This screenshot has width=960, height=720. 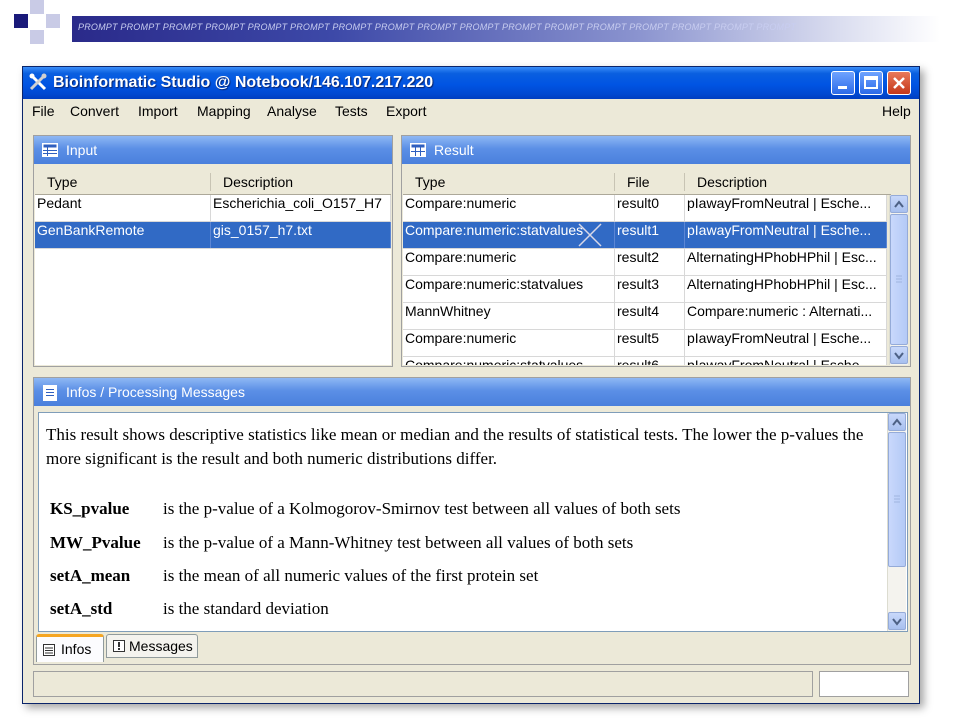 I want to click on info-panel-title: Infos / Processing Messages, so click(x=155, y=392).